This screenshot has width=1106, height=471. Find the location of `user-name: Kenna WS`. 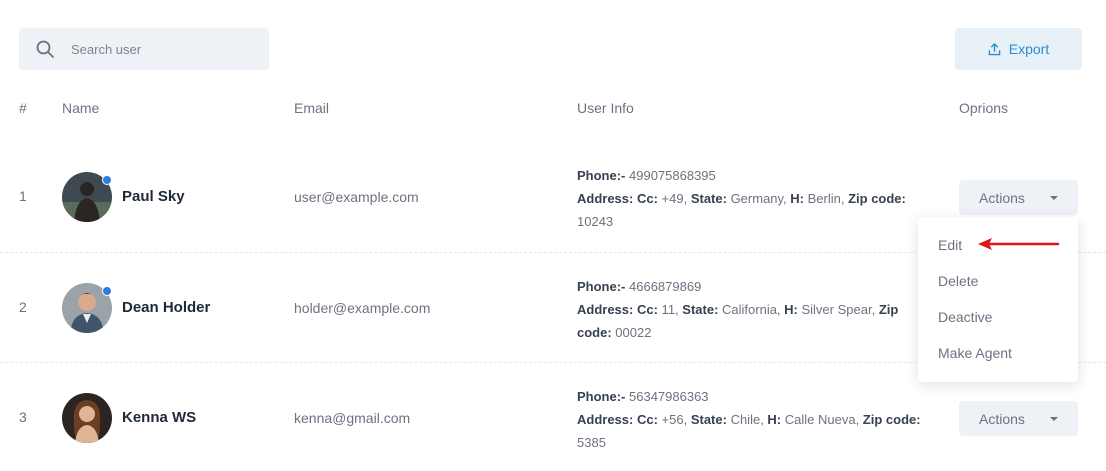

user-name: Kenna WS is located at coordinates (159, 417).